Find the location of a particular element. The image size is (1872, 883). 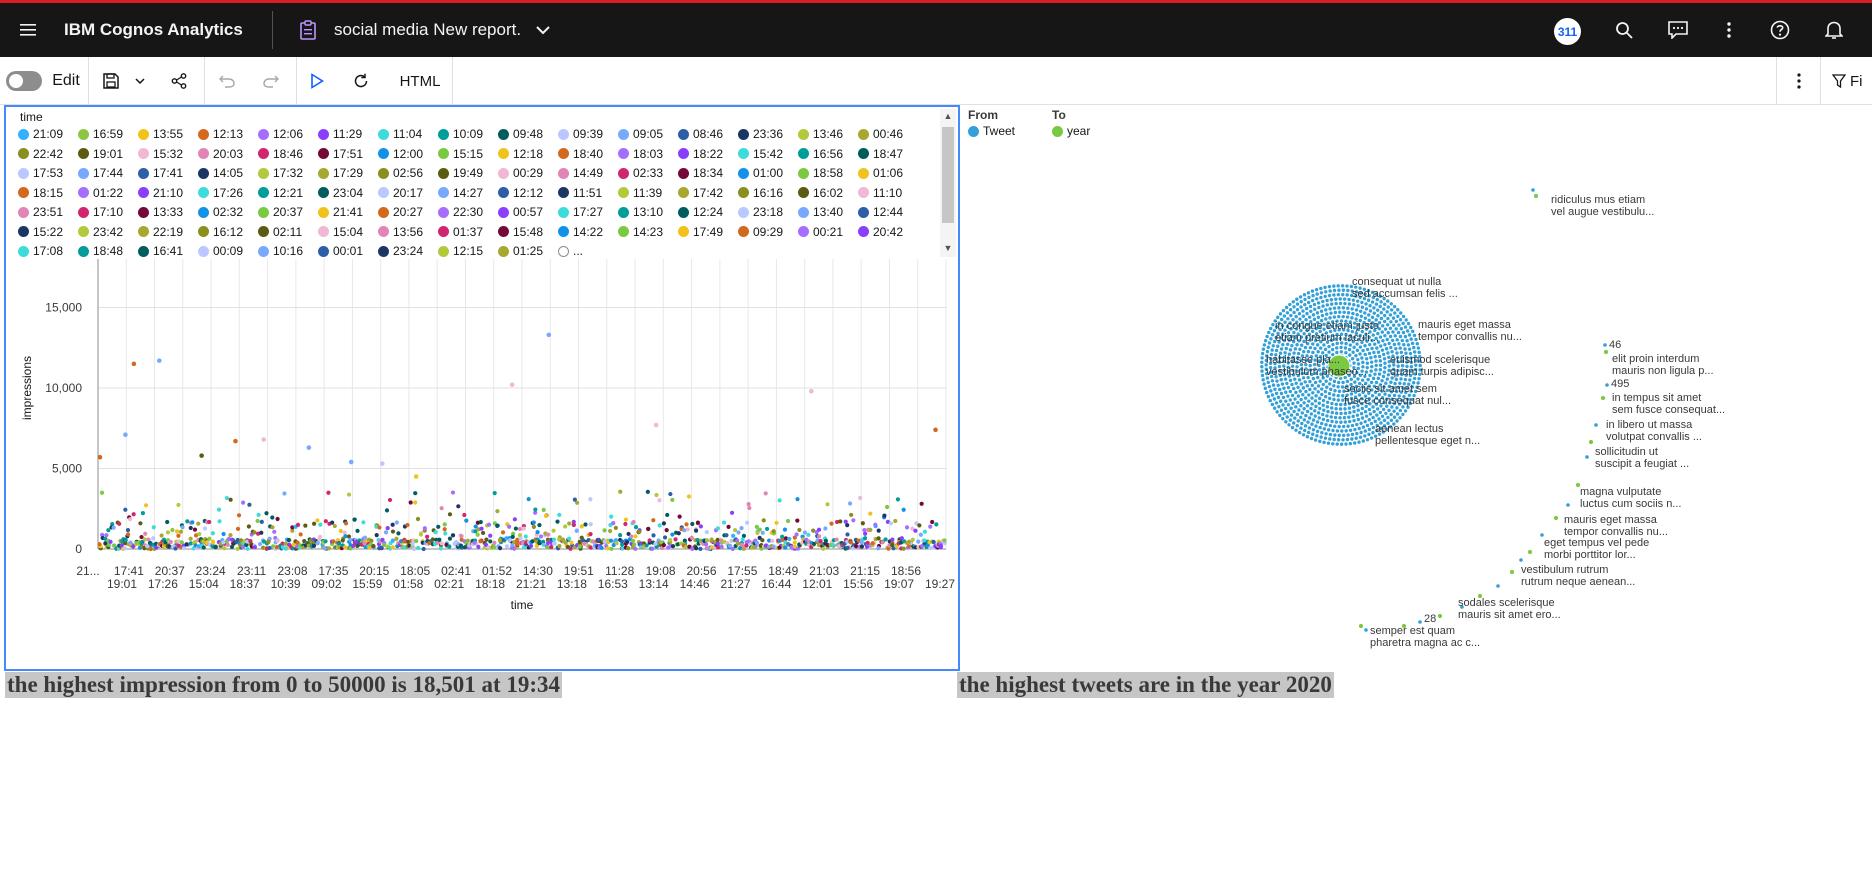

legend-item: 09:48 is located at coordinates (520, 134).